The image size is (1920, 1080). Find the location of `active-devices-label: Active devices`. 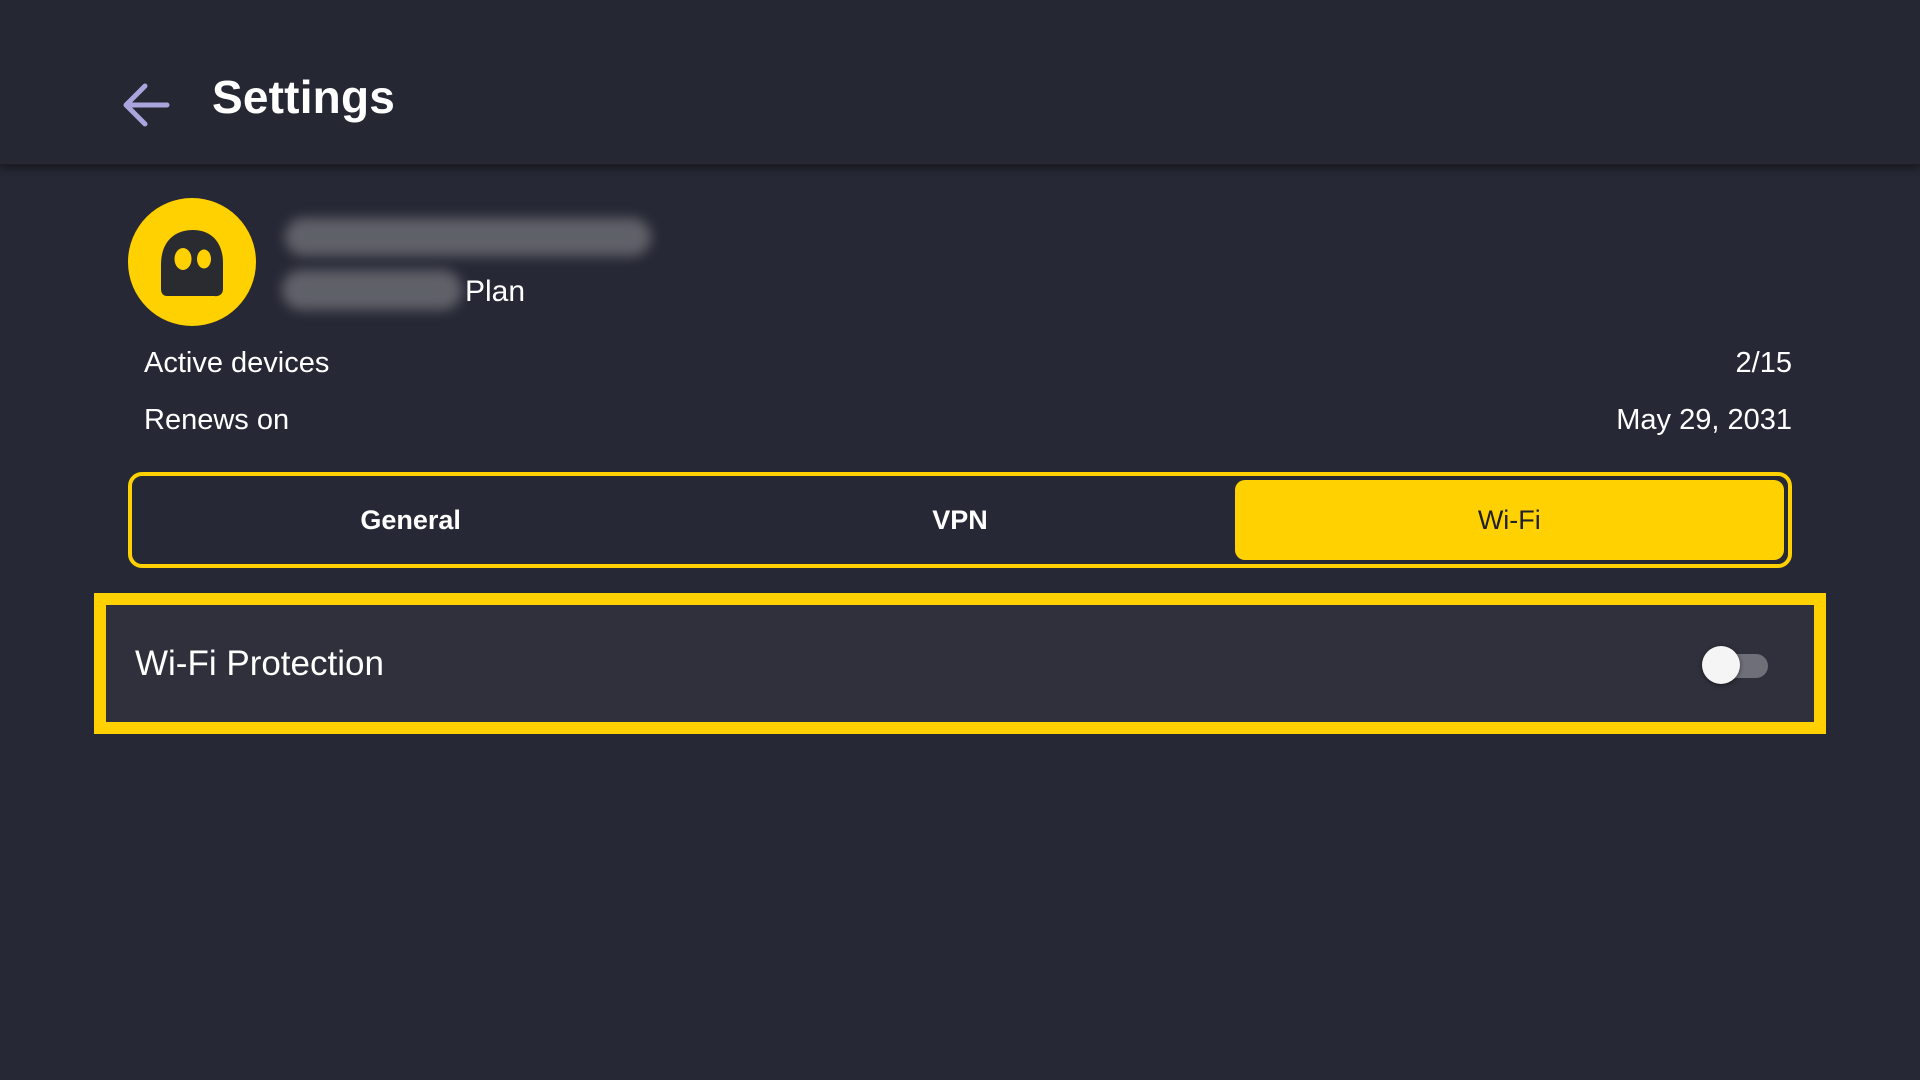

active-devices-label: Active devices is located at coordinates (237, 362).